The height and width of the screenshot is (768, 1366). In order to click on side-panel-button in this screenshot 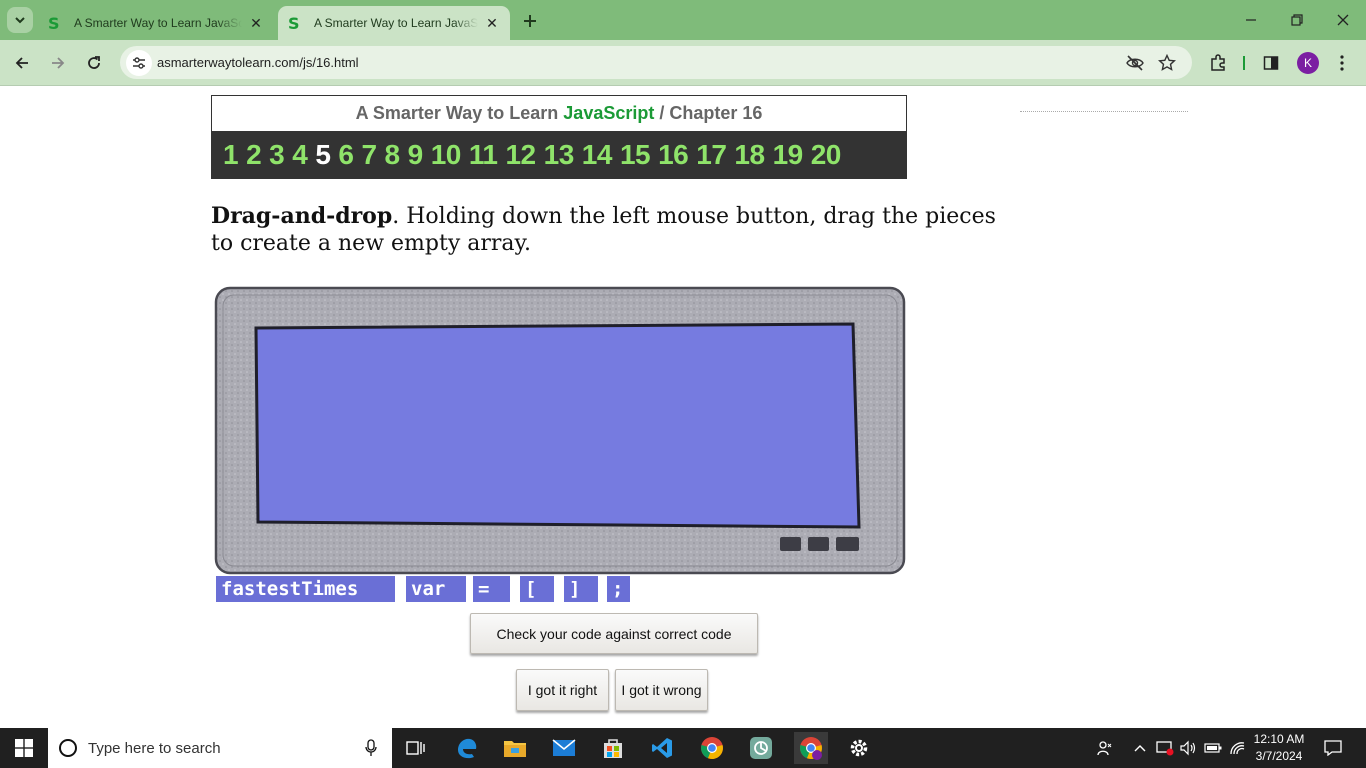, I will do `click(1271, 63)`.